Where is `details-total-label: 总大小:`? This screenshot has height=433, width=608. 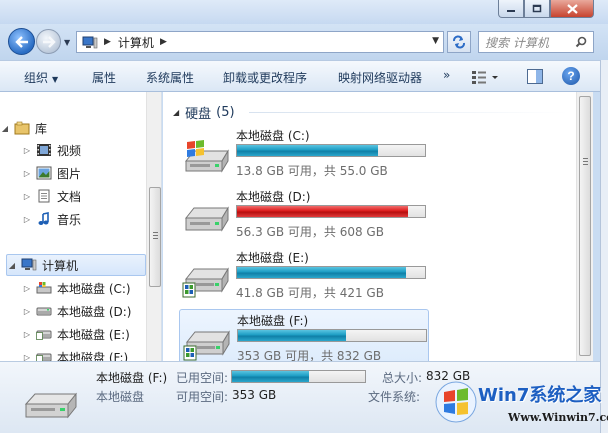
details-total-label: 总大小: is located at coordinates (402, 378).